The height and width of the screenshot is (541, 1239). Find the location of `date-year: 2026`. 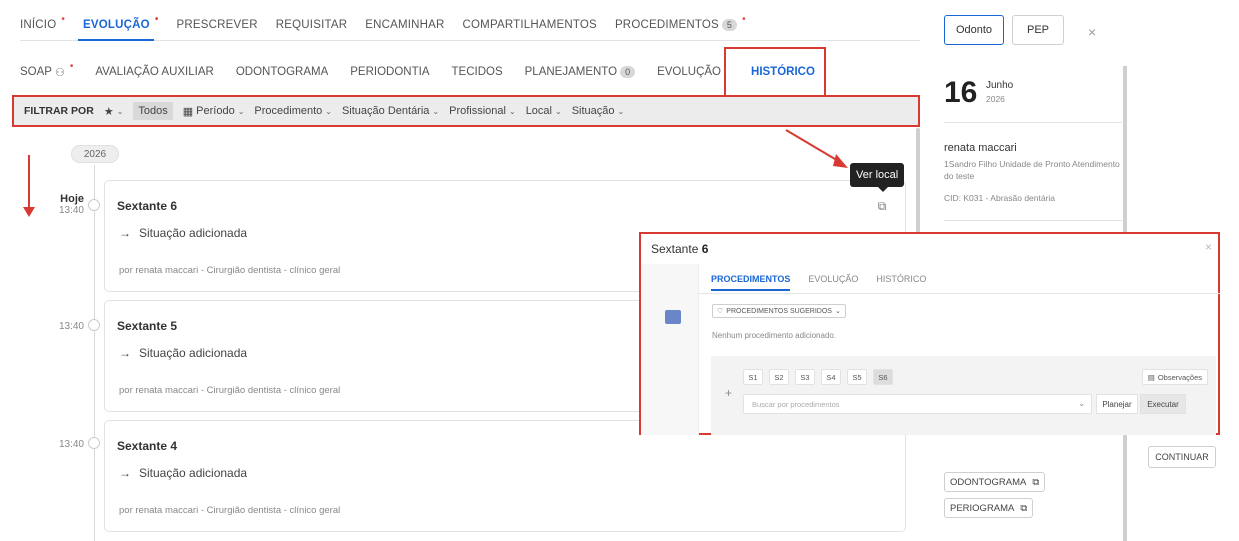

date-year: 2026 is located at coordinates (995, 99).